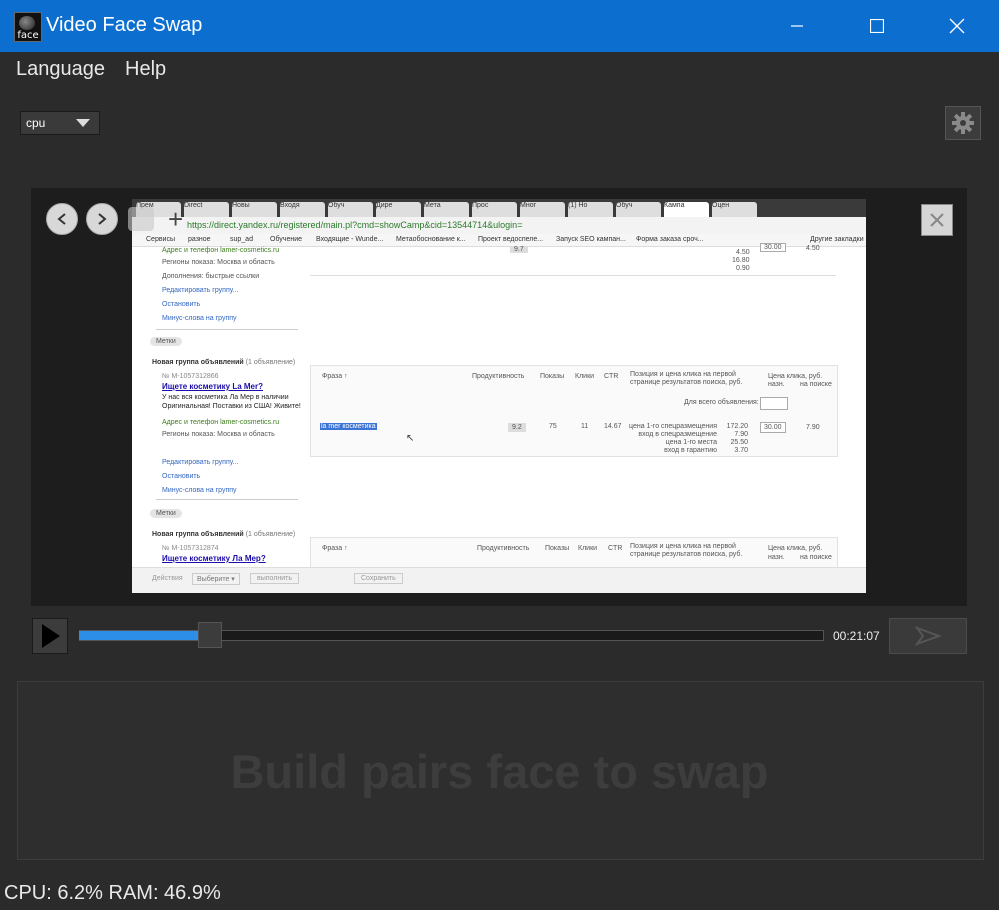 The height and width of the screenshot is (910, 999). I want to click on menu-language: Language, so click(60, 69).